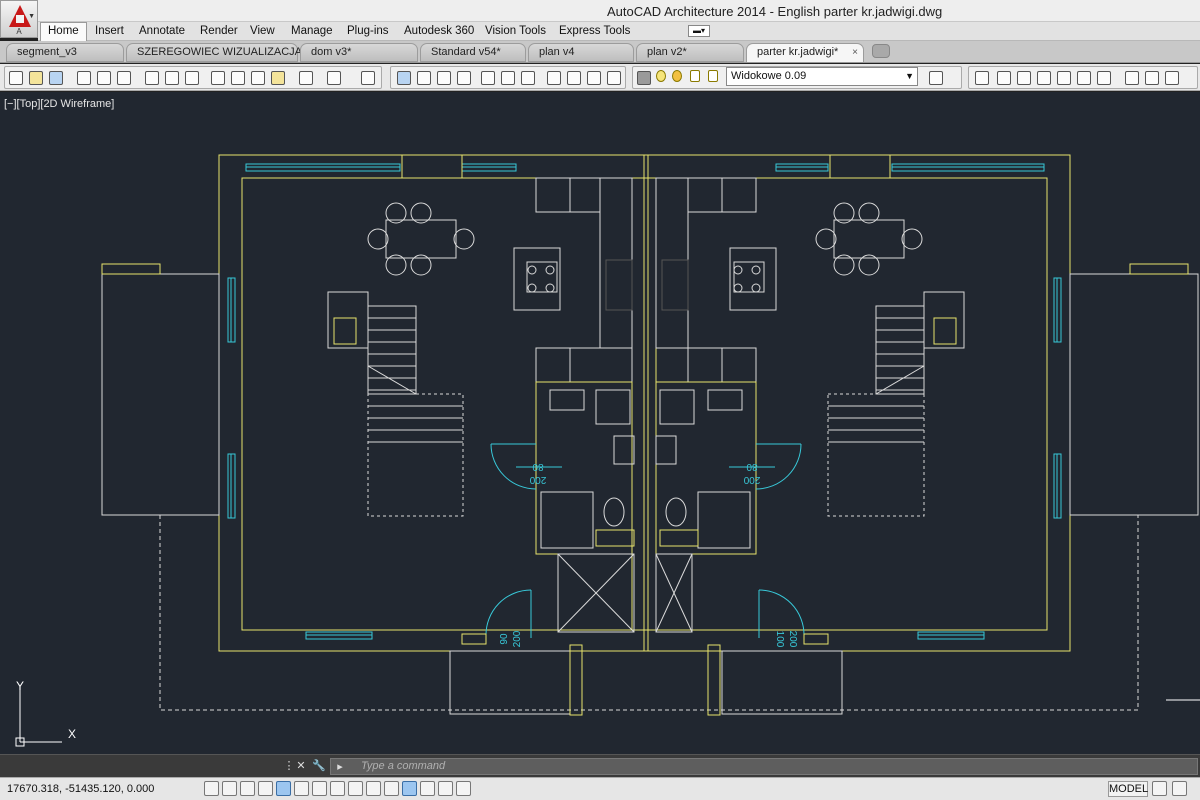 The width and height of the screenshot is (1200, 800). I want to click on layer-lock-icon, so click(695, 76).